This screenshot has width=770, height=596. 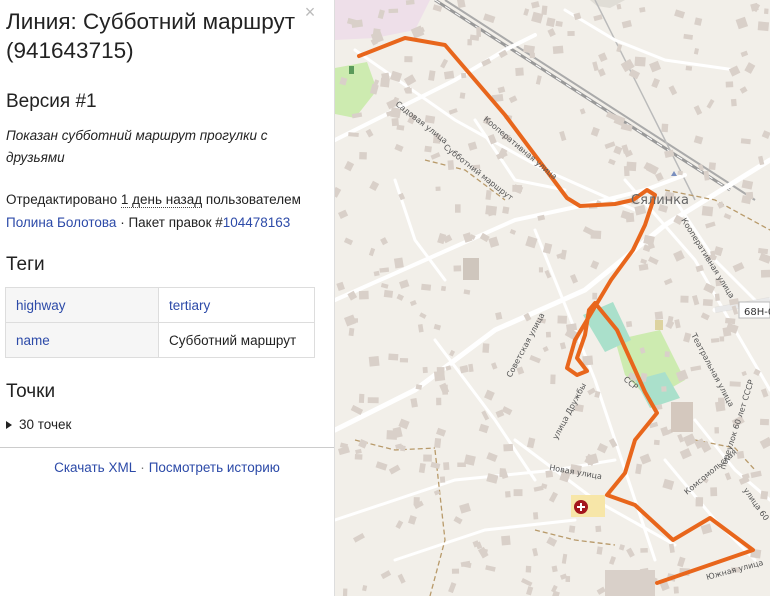 What do you see at coordinates (51, 101) in the screenshot?
I see `version-heading: Версия #1` at bounding box center [51, 101].